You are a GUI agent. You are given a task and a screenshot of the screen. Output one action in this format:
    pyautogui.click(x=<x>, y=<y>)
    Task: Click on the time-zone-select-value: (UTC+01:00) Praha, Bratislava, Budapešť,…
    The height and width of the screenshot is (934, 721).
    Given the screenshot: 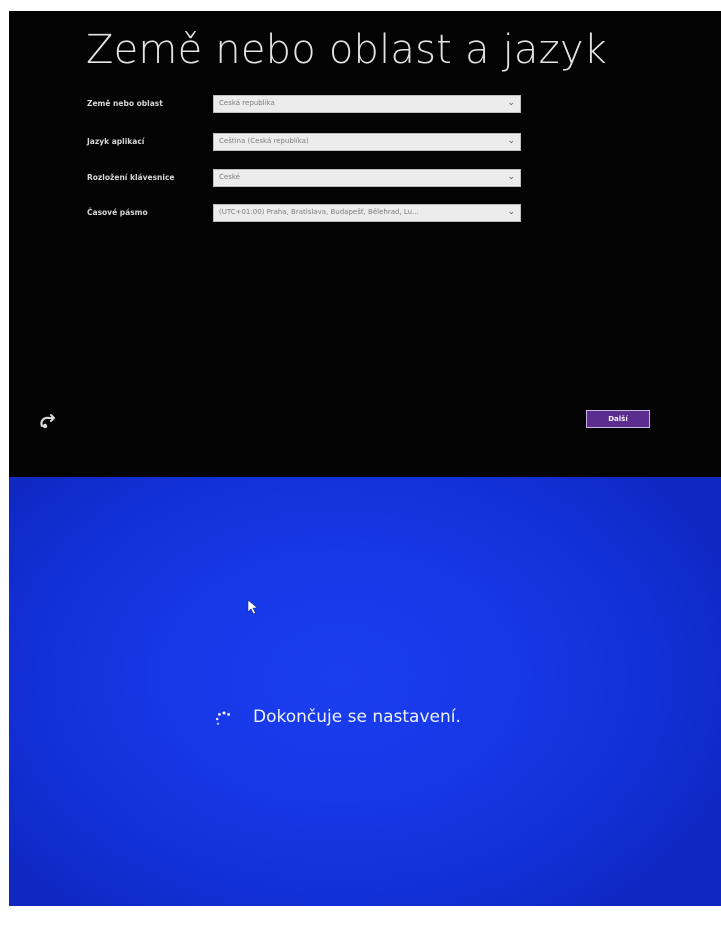 What is the action you would take?
    pyautogui.click(x=319, y=212)
    